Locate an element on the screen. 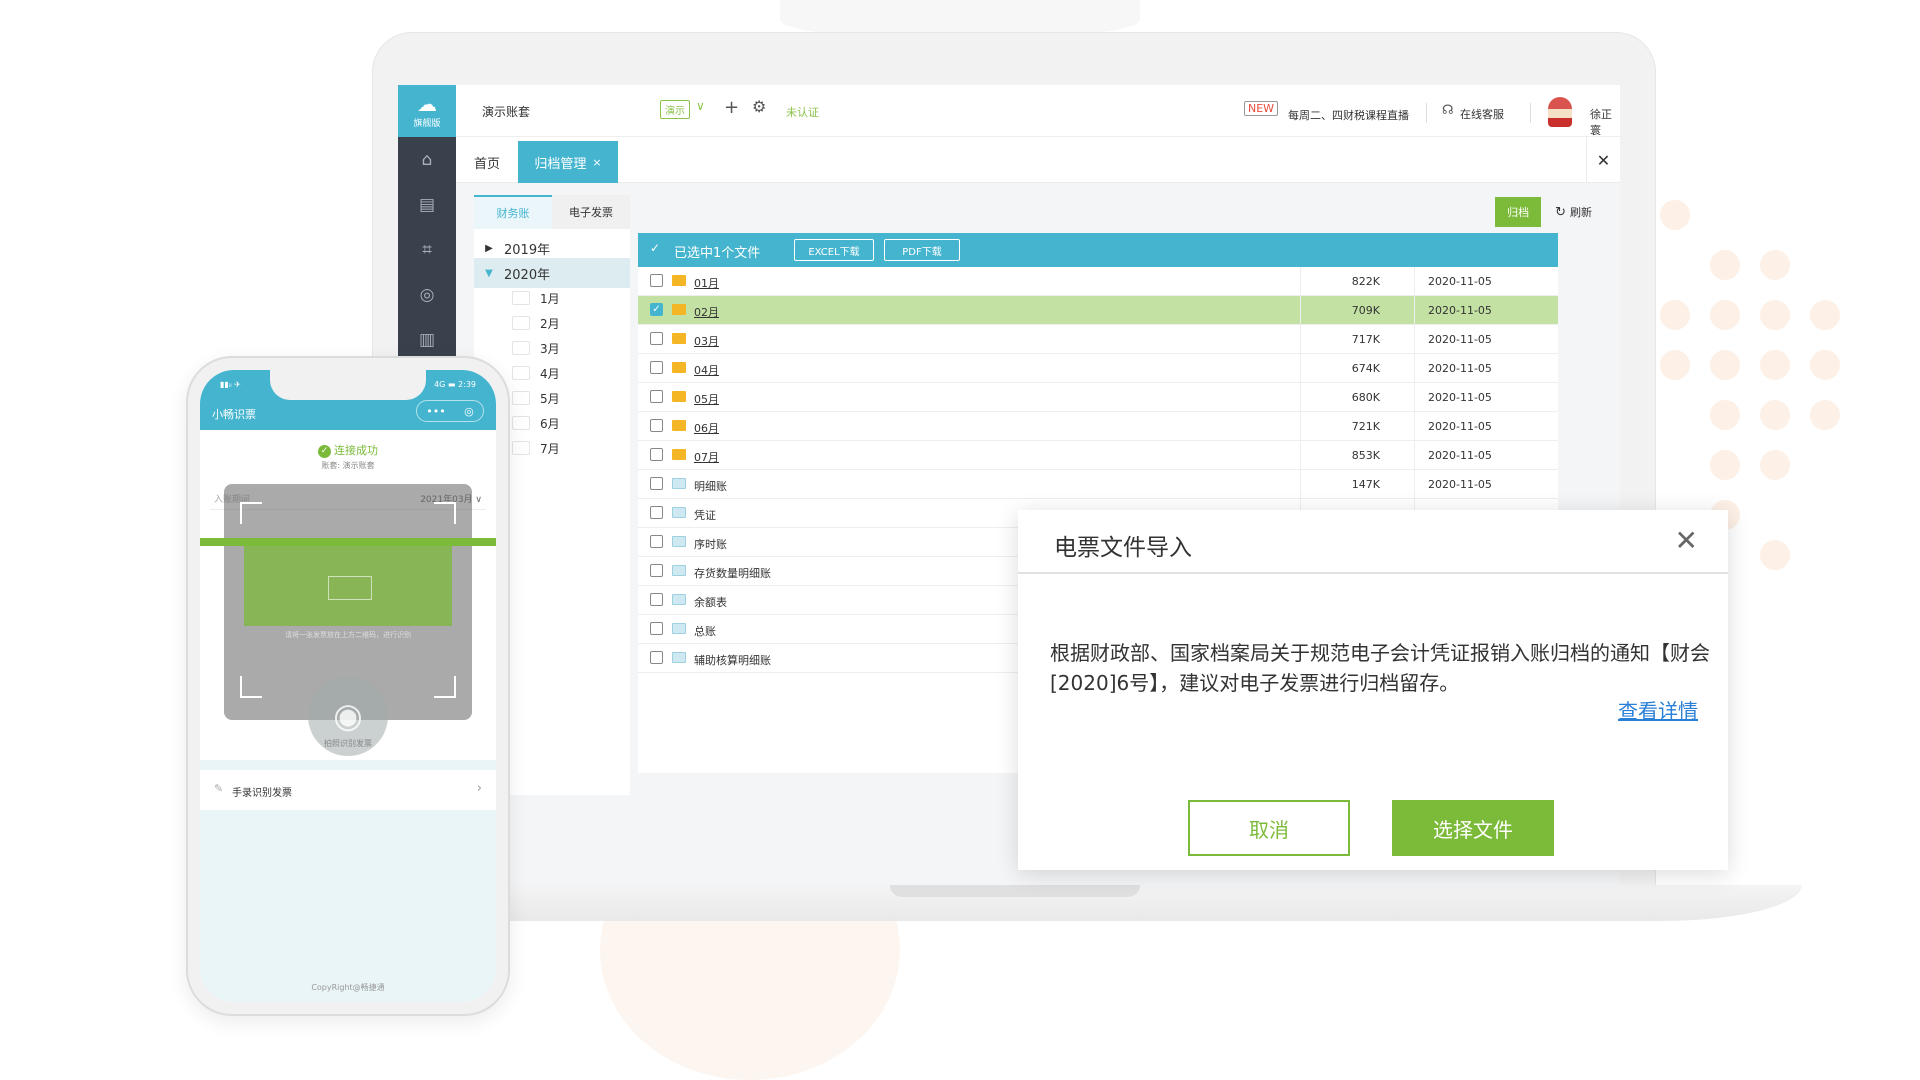 Image resolution: width=1920 pixels, height=1080 pixels. cancel-button: 取消 is located at coordinates (1269, 828).